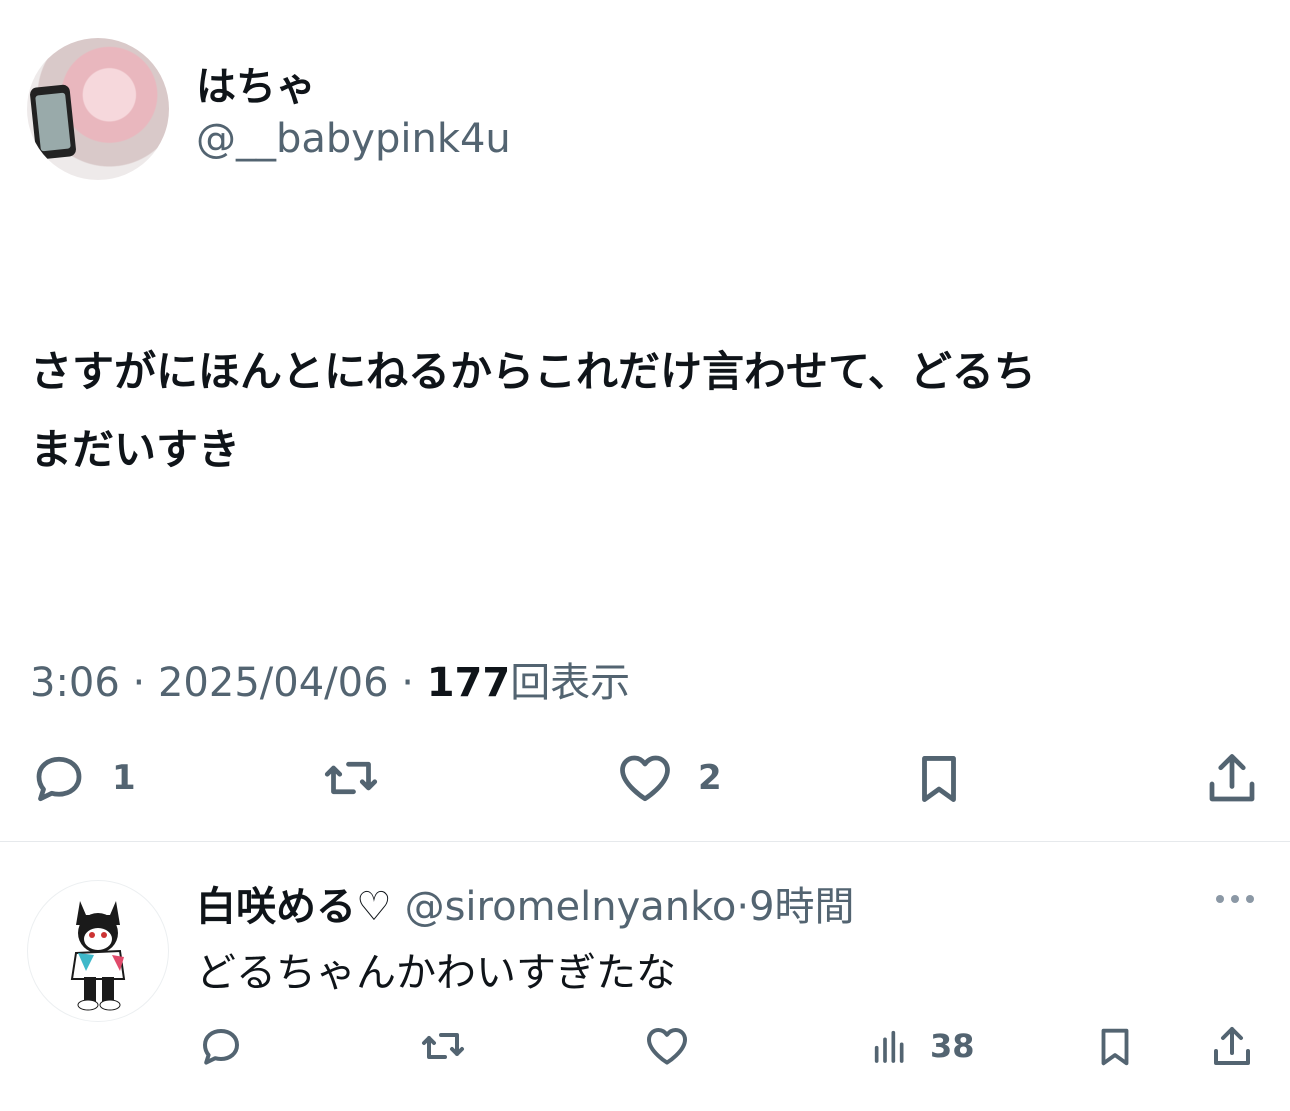 Image resolution: width=1290 pixels, height=1111 pixels. Describe the element at coordinates (294, 907) in the screenshot. I see `reply-display-name: 白咲める♡` at that location.